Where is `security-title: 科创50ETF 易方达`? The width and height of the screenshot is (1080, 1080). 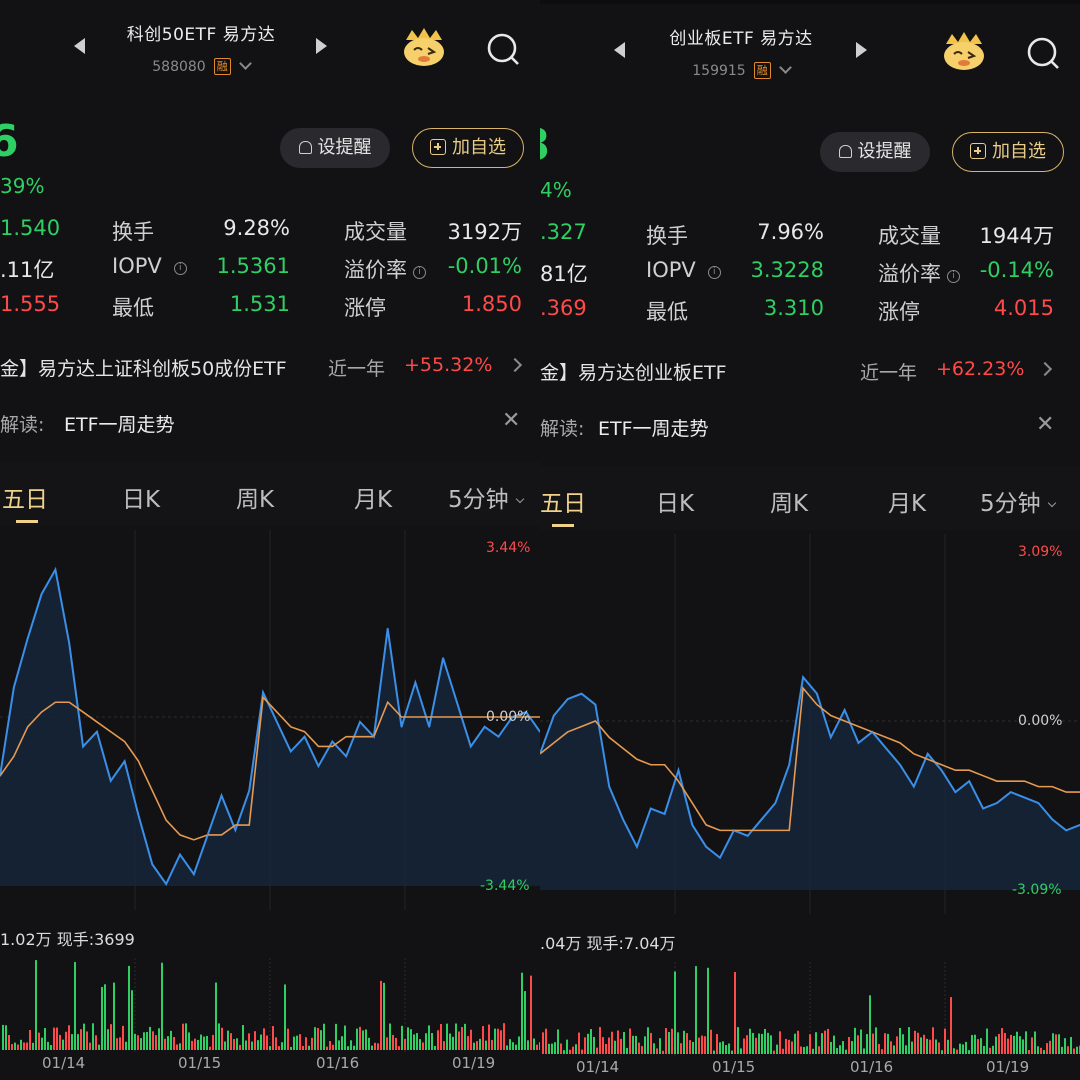 security-title: 科创50ETF 易方达 is located at coordinates (201, 32).